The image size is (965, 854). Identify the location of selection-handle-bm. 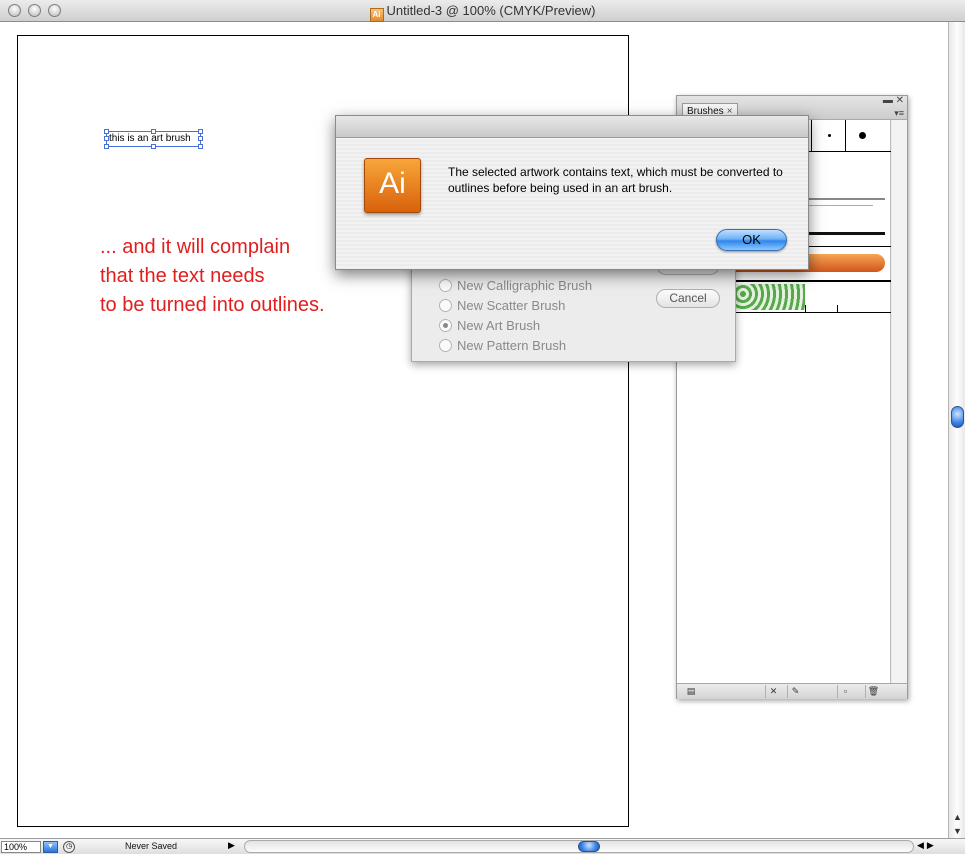
(153, 146).